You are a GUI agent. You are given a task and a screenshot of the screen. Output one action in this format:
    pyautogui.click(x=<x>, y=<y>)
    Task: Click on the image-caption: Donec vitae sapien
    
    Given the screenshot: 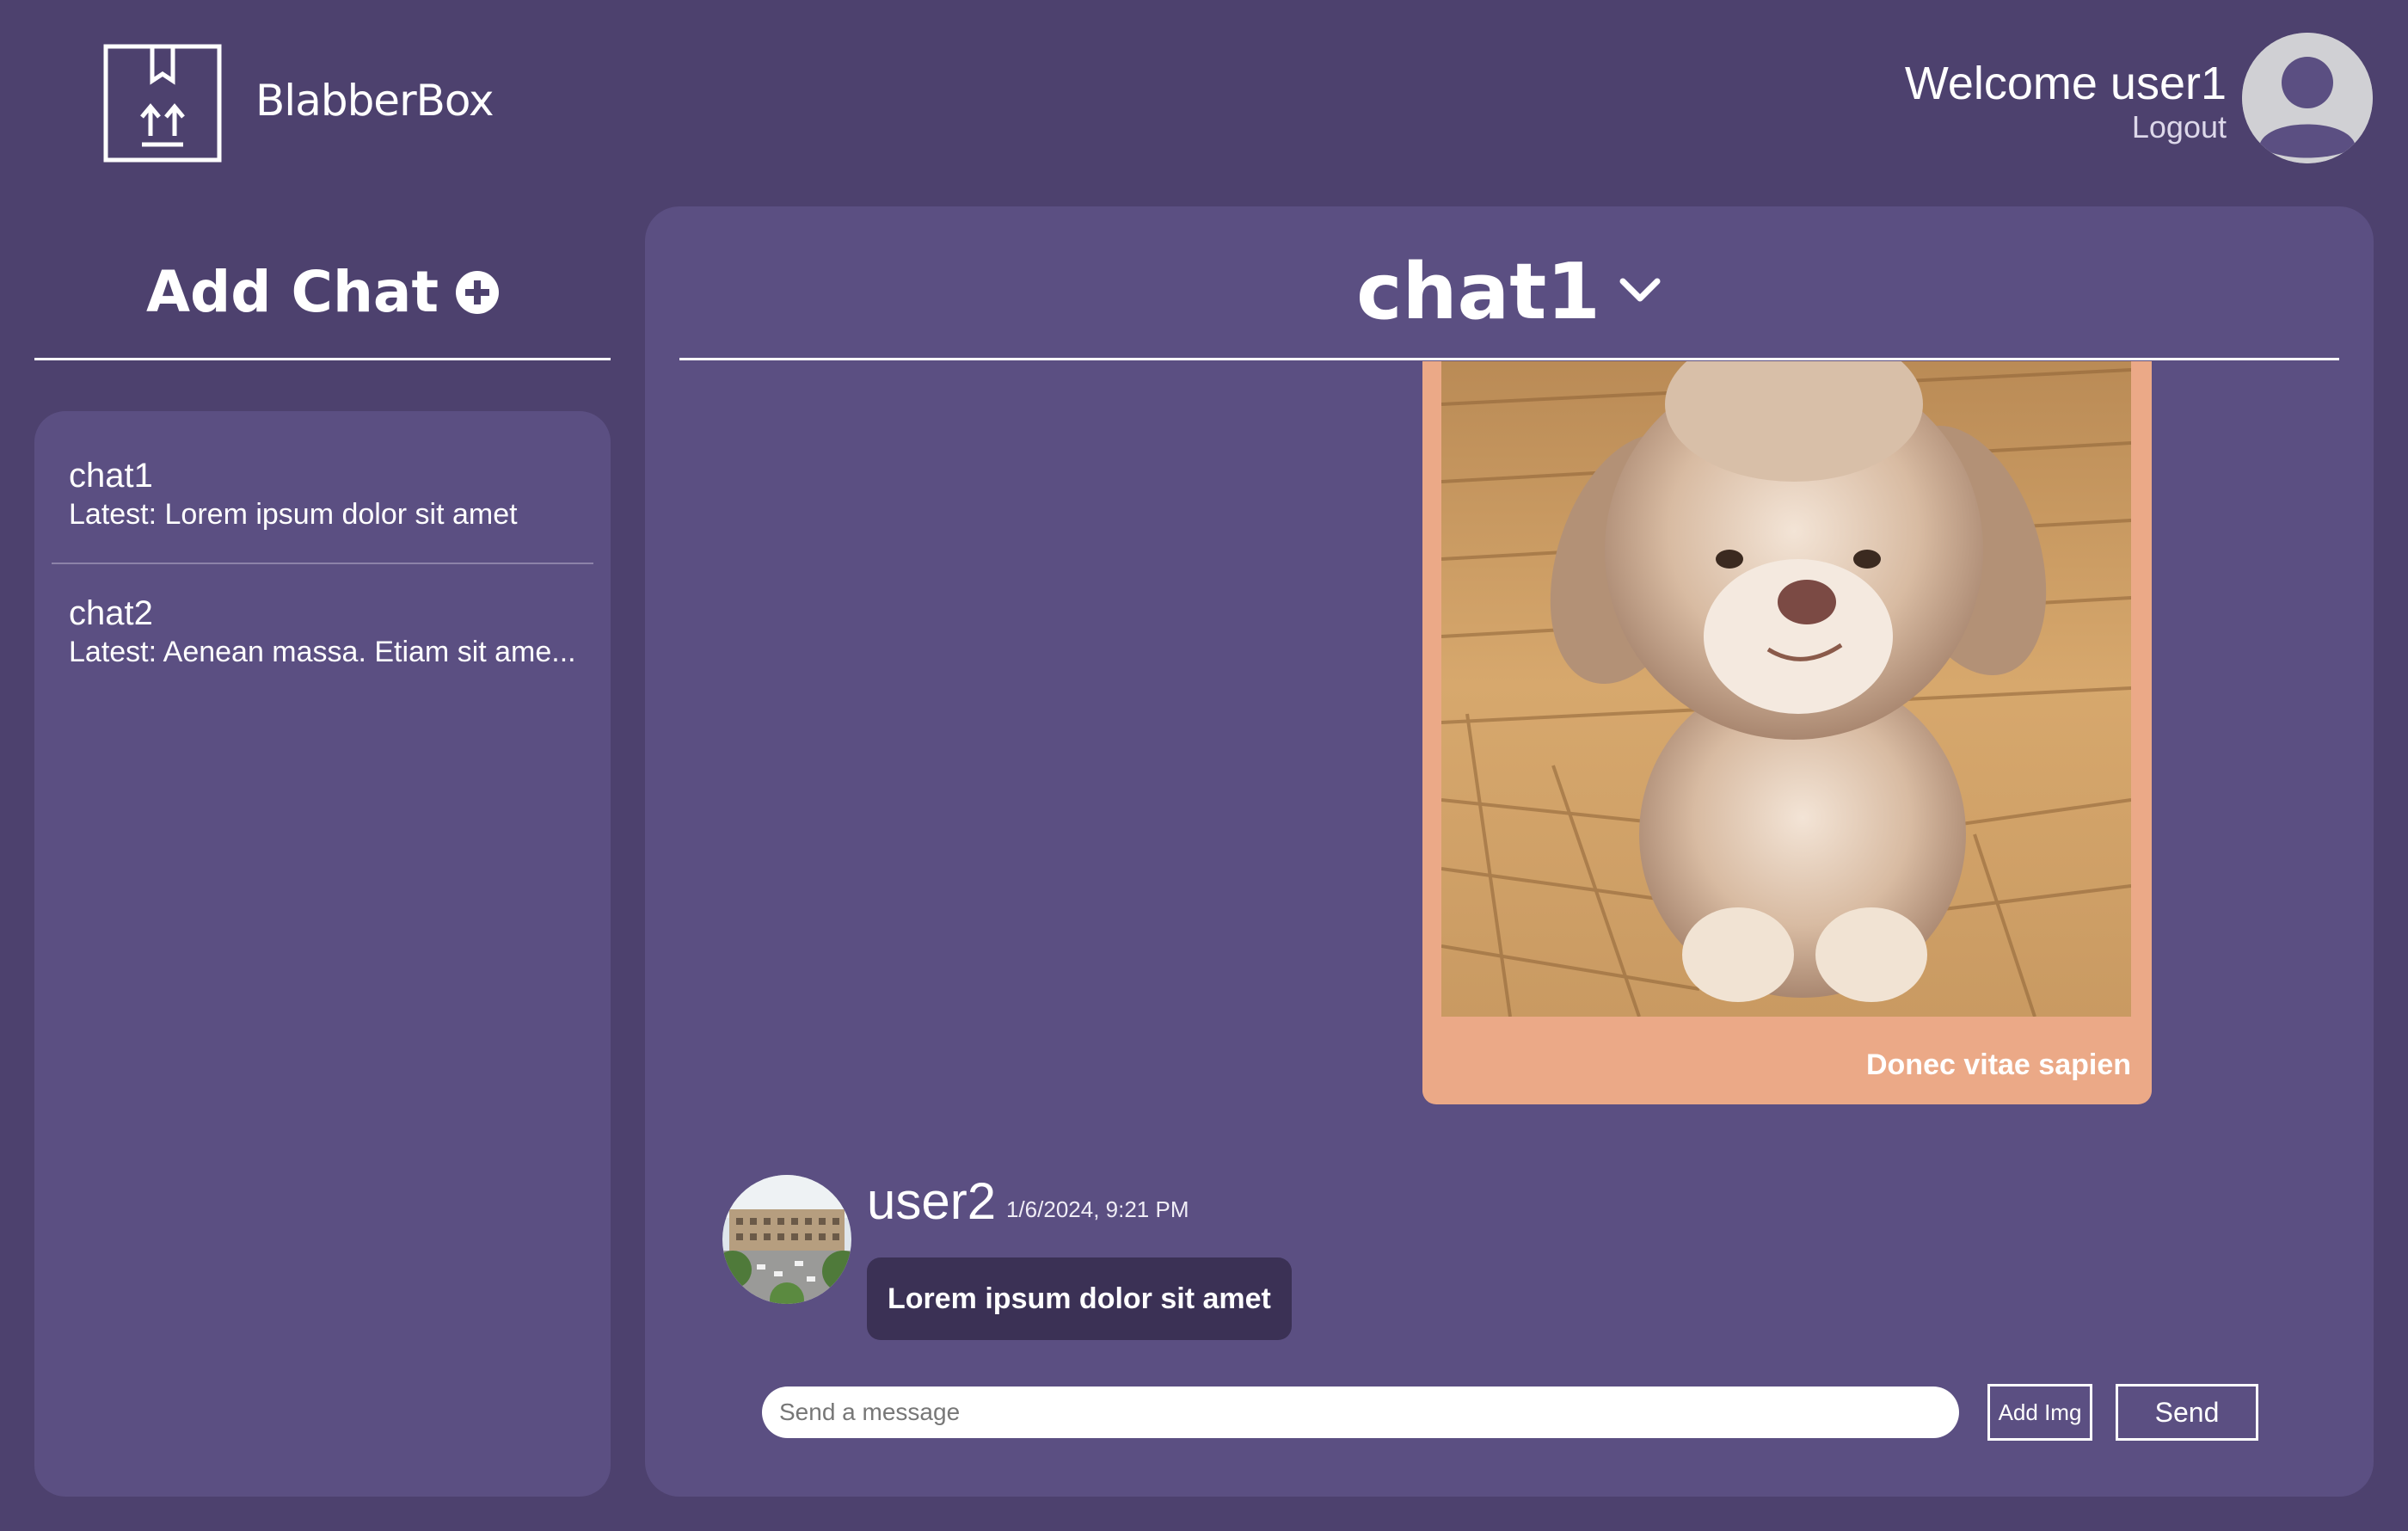 What is the action you would take?
    pyautogui.click(x=1998, y=1064)
    